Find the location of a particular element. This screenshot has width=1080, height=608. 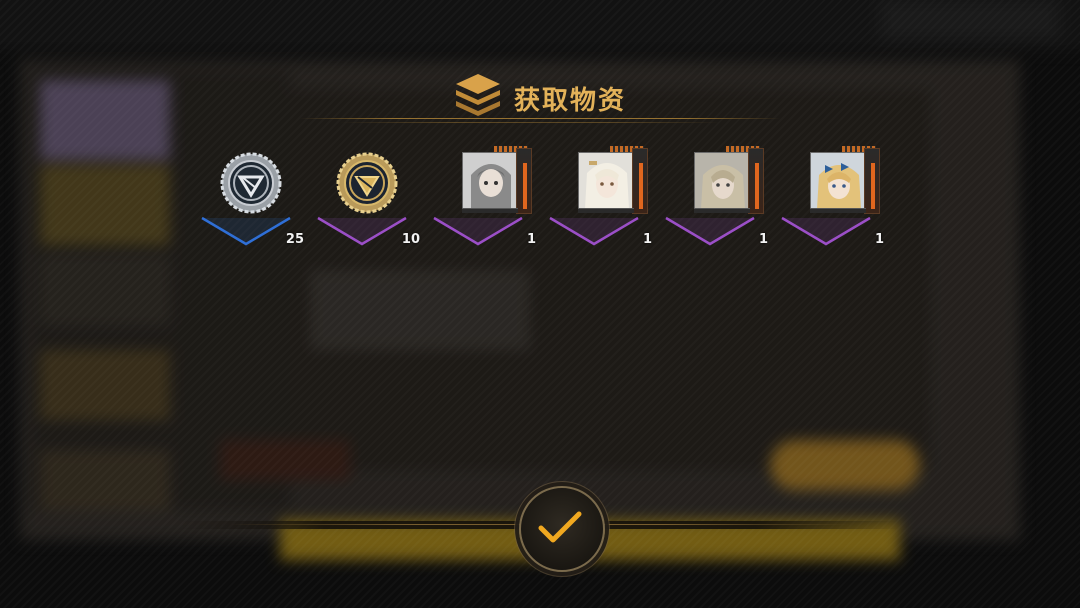

reward-count: 10 is located at coordinates (410, 239).